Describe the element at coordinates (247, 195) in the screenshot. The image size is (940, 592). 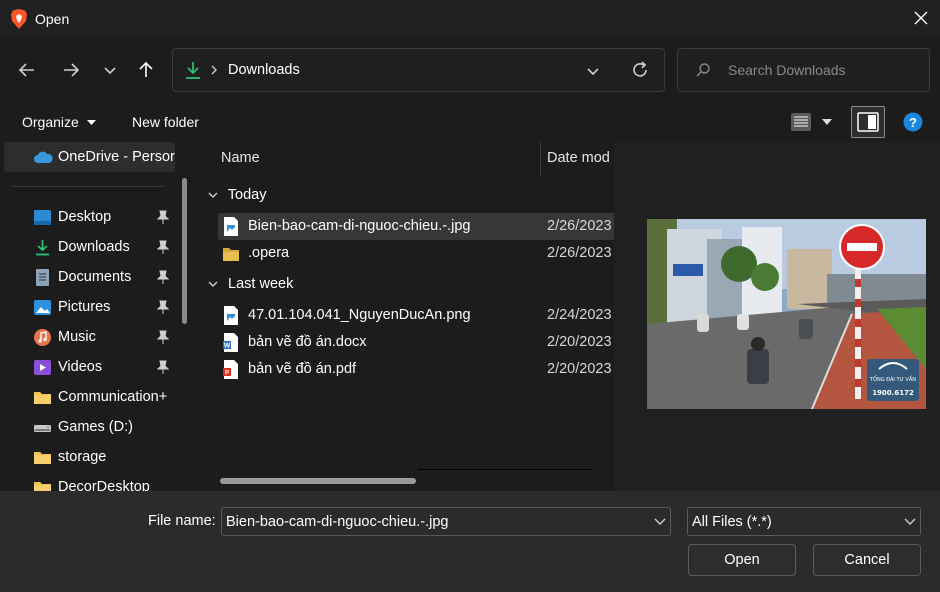
I see `group-label: Today` at that location.